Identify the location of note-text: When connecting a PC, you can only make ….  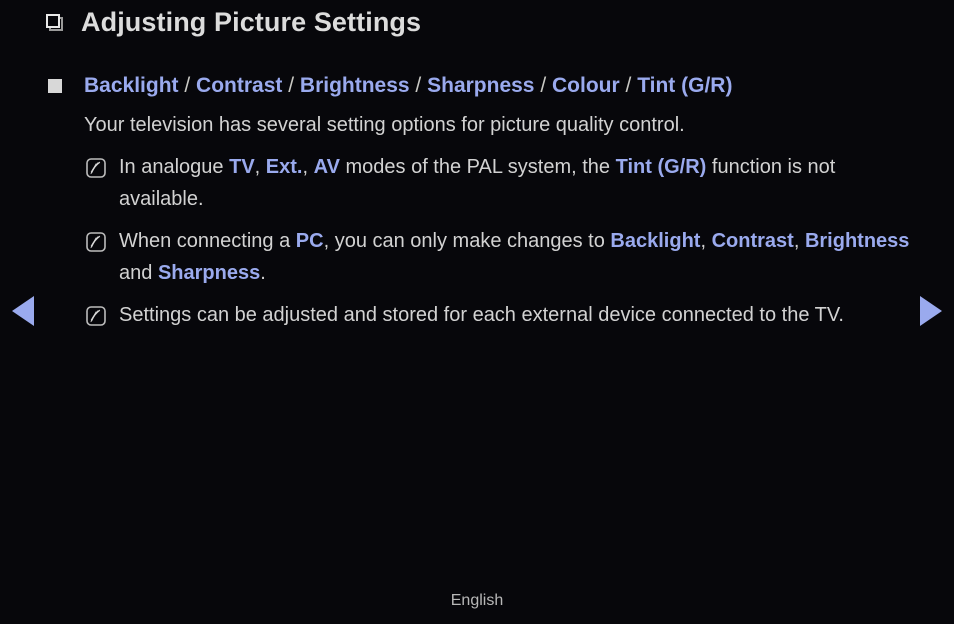
(514, 257).